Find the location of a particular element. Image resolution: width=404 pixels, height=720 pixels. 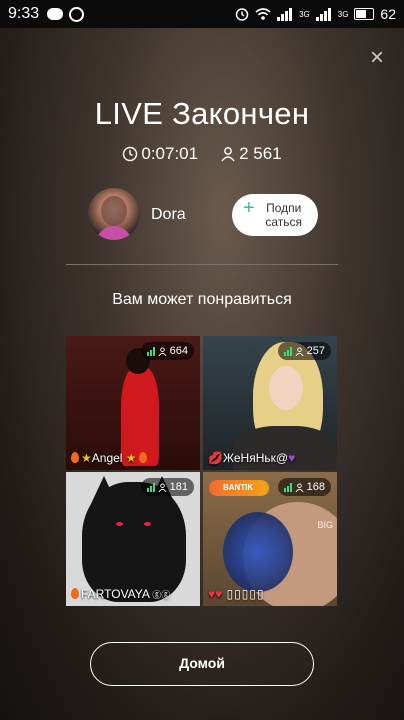

network-type-2: 3G is located at coordinates (343, 14).